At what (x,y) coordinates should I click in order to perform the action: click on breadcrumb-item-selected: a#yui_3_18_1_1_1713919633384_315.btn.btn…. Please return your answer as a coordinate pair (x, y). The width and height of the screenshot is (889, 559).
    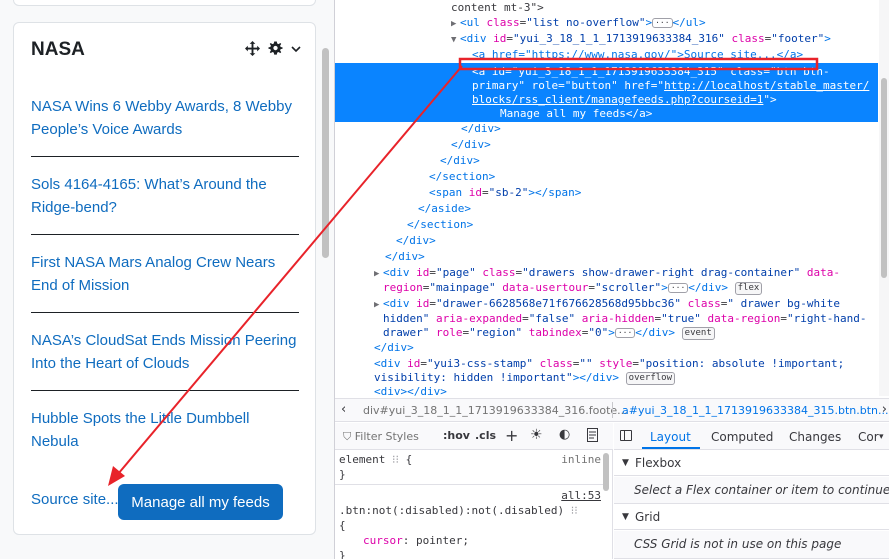
    Looking at the image, I should click on (755, 410).